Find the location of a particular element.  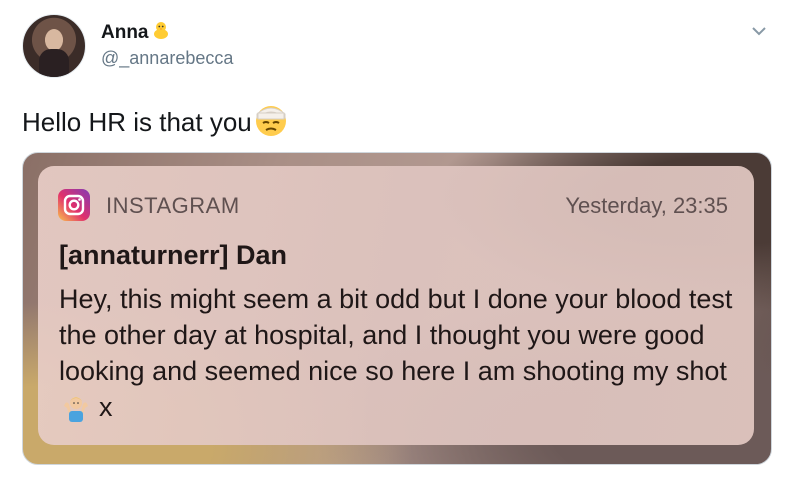

user-handle: @_annarebecca is located at coordinates (167, 58).